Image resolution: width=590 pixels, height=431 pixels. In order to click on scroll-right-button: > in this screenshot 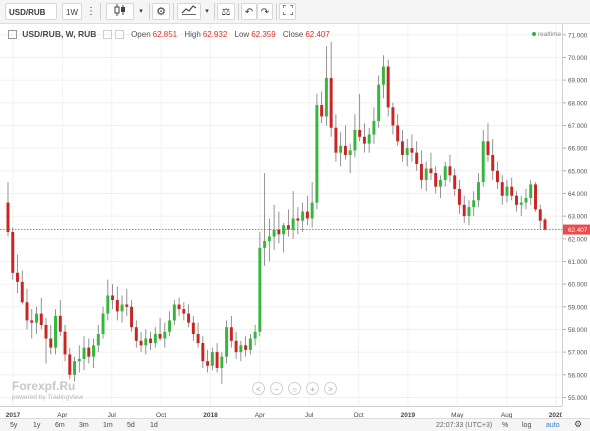, I will do `click(330, 388)`.